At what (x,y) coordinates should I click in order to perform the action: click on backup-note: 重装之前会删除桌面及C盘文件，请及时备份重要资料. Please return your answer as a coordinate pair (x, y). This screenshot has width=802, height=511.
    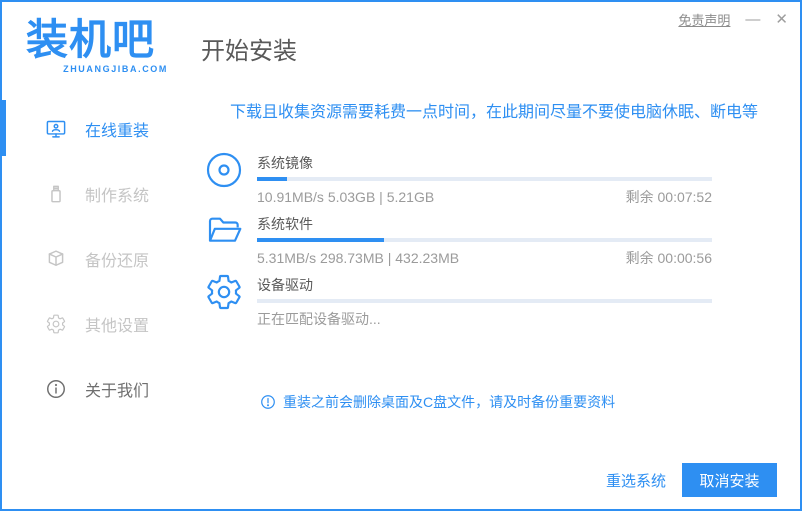
    Looking at the image, I should click on (437, 402).